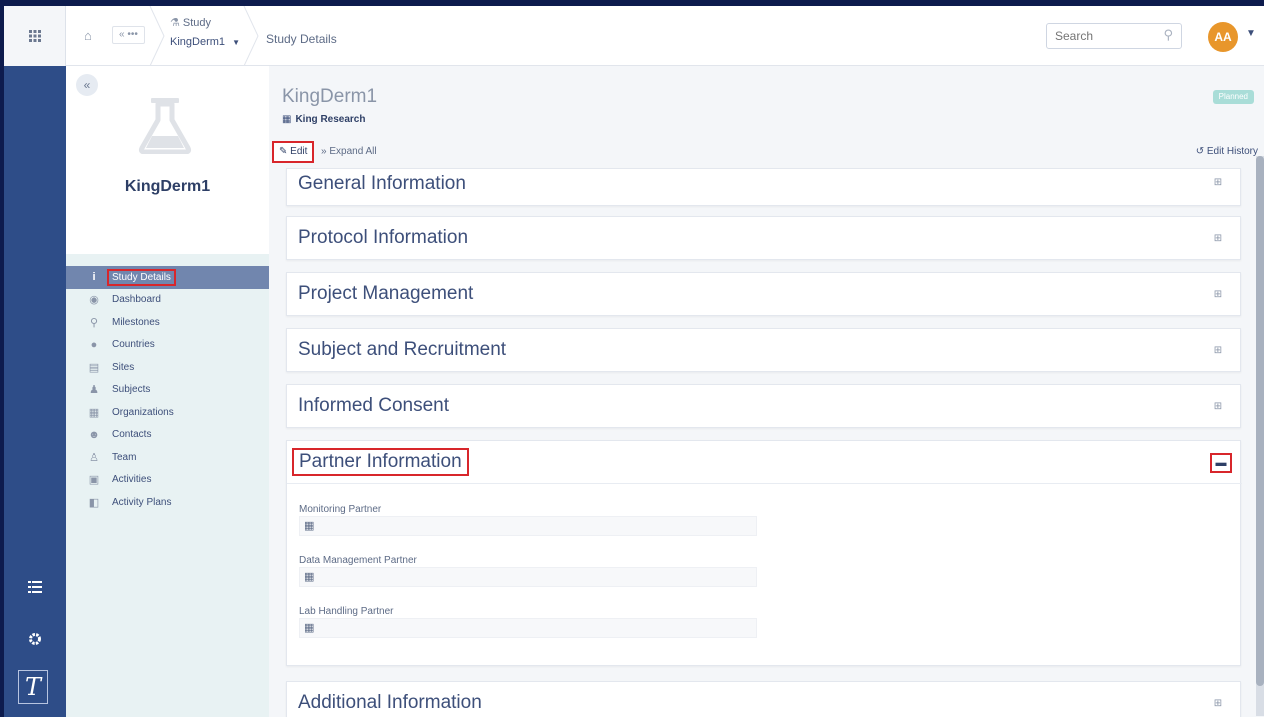 The image size is (1264, 717). Describe the element at coordinates (763, 238) in the screenshot. I see `section-card: Protocol Information ⊞` at that location.